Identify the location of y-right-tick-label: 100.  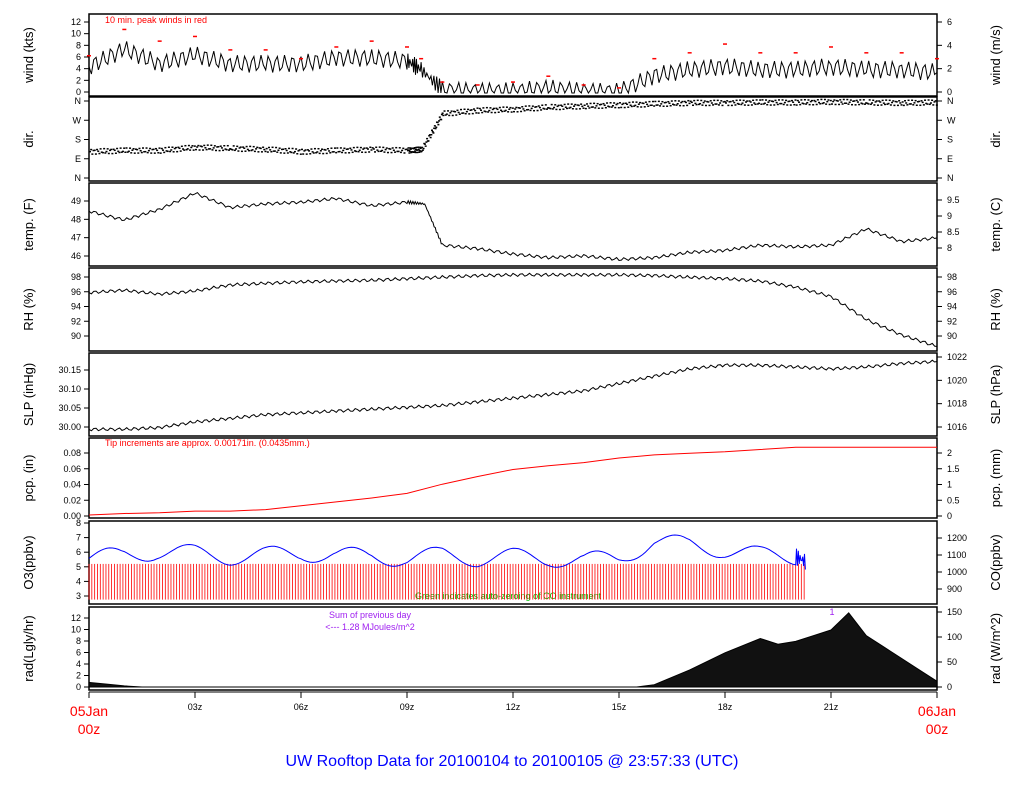
(954, 637).